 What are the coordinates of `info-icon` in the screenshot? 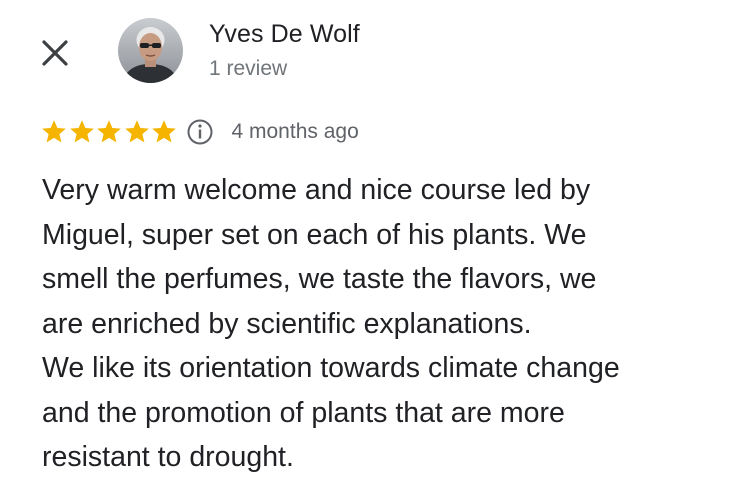 It's located at (200, 132).